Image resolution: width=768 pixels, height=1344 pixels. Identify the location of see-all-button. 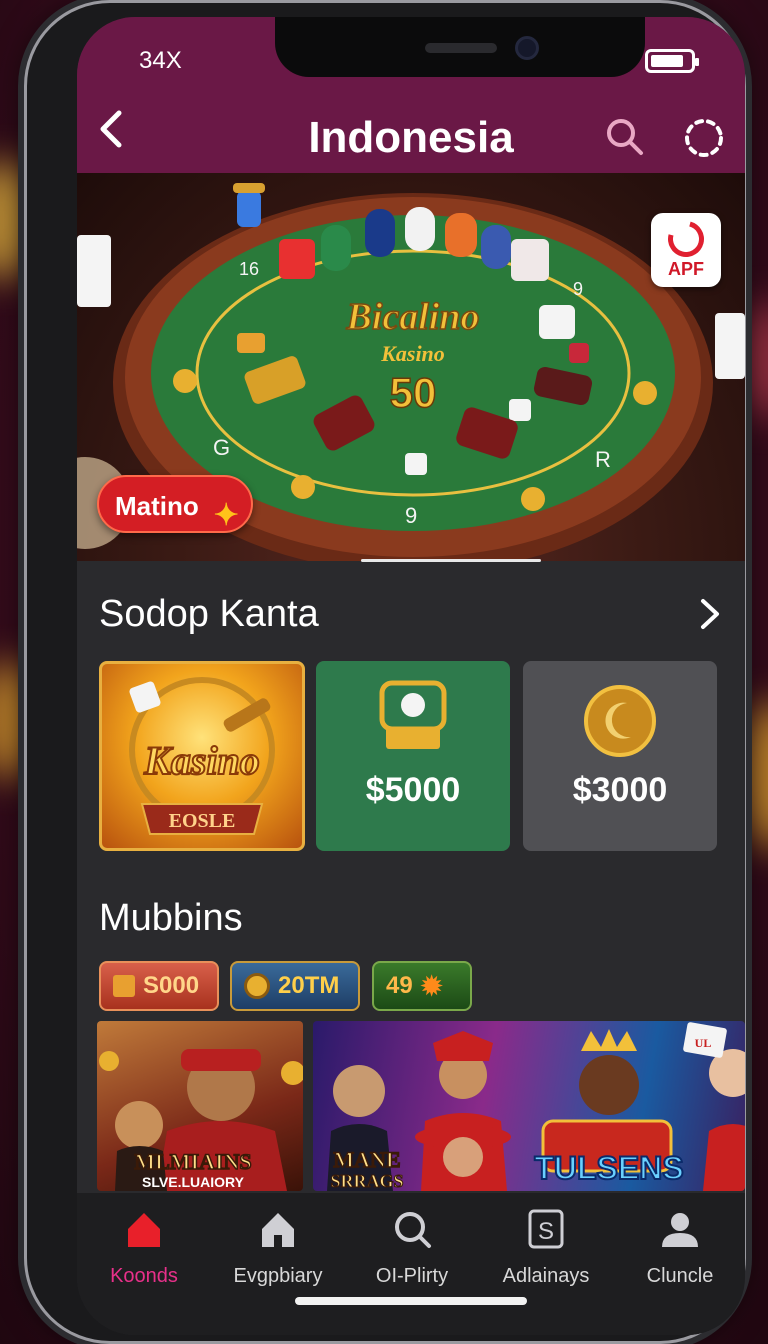
(710, 614).